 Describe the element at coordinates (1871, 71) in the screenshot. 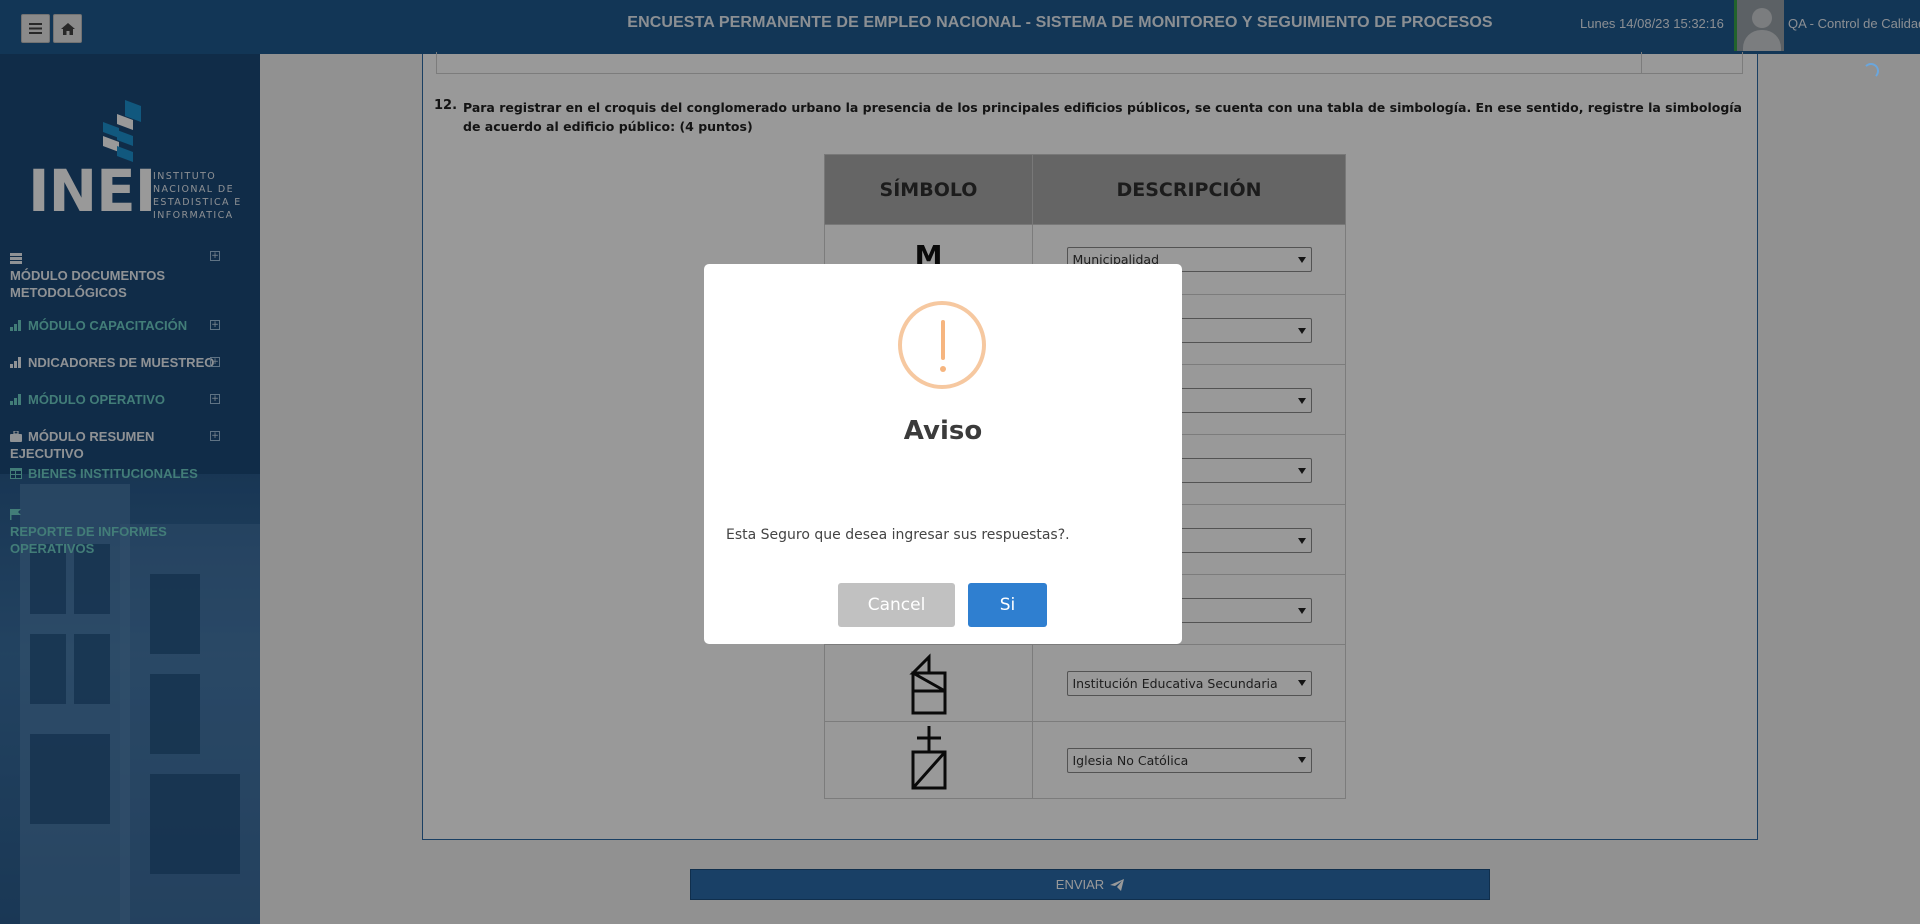

I see `loading-spinner-icon` at that location.